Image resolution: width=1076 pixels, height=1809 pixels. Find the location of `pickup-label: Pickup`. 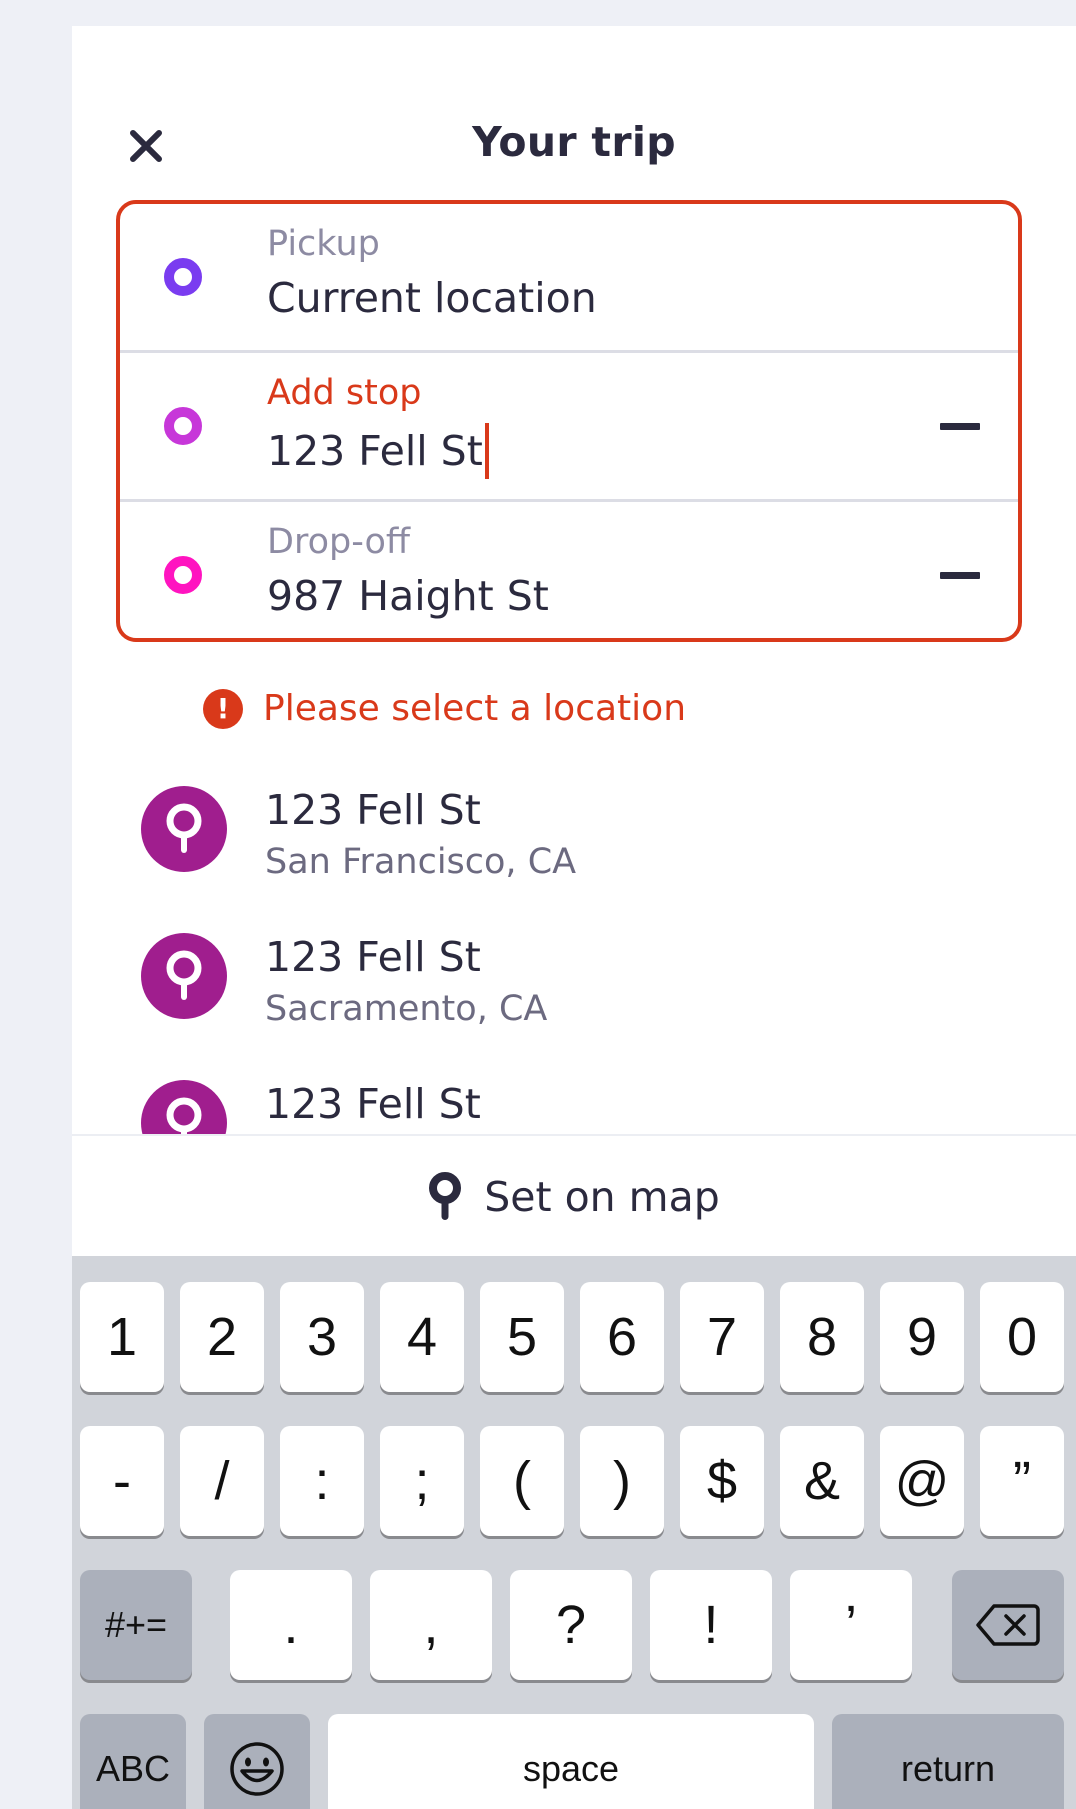

pickup-label: Pickup is located at coordinates (323, 244).